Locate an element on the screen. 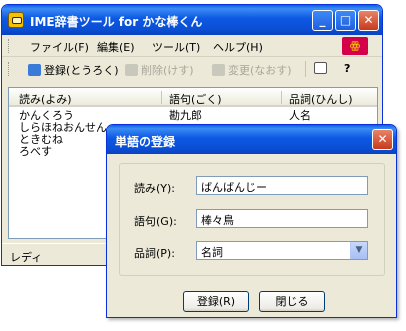 The image size is (406, 331). dialog-close-button: ✕ is located at coordinates (382, 139).